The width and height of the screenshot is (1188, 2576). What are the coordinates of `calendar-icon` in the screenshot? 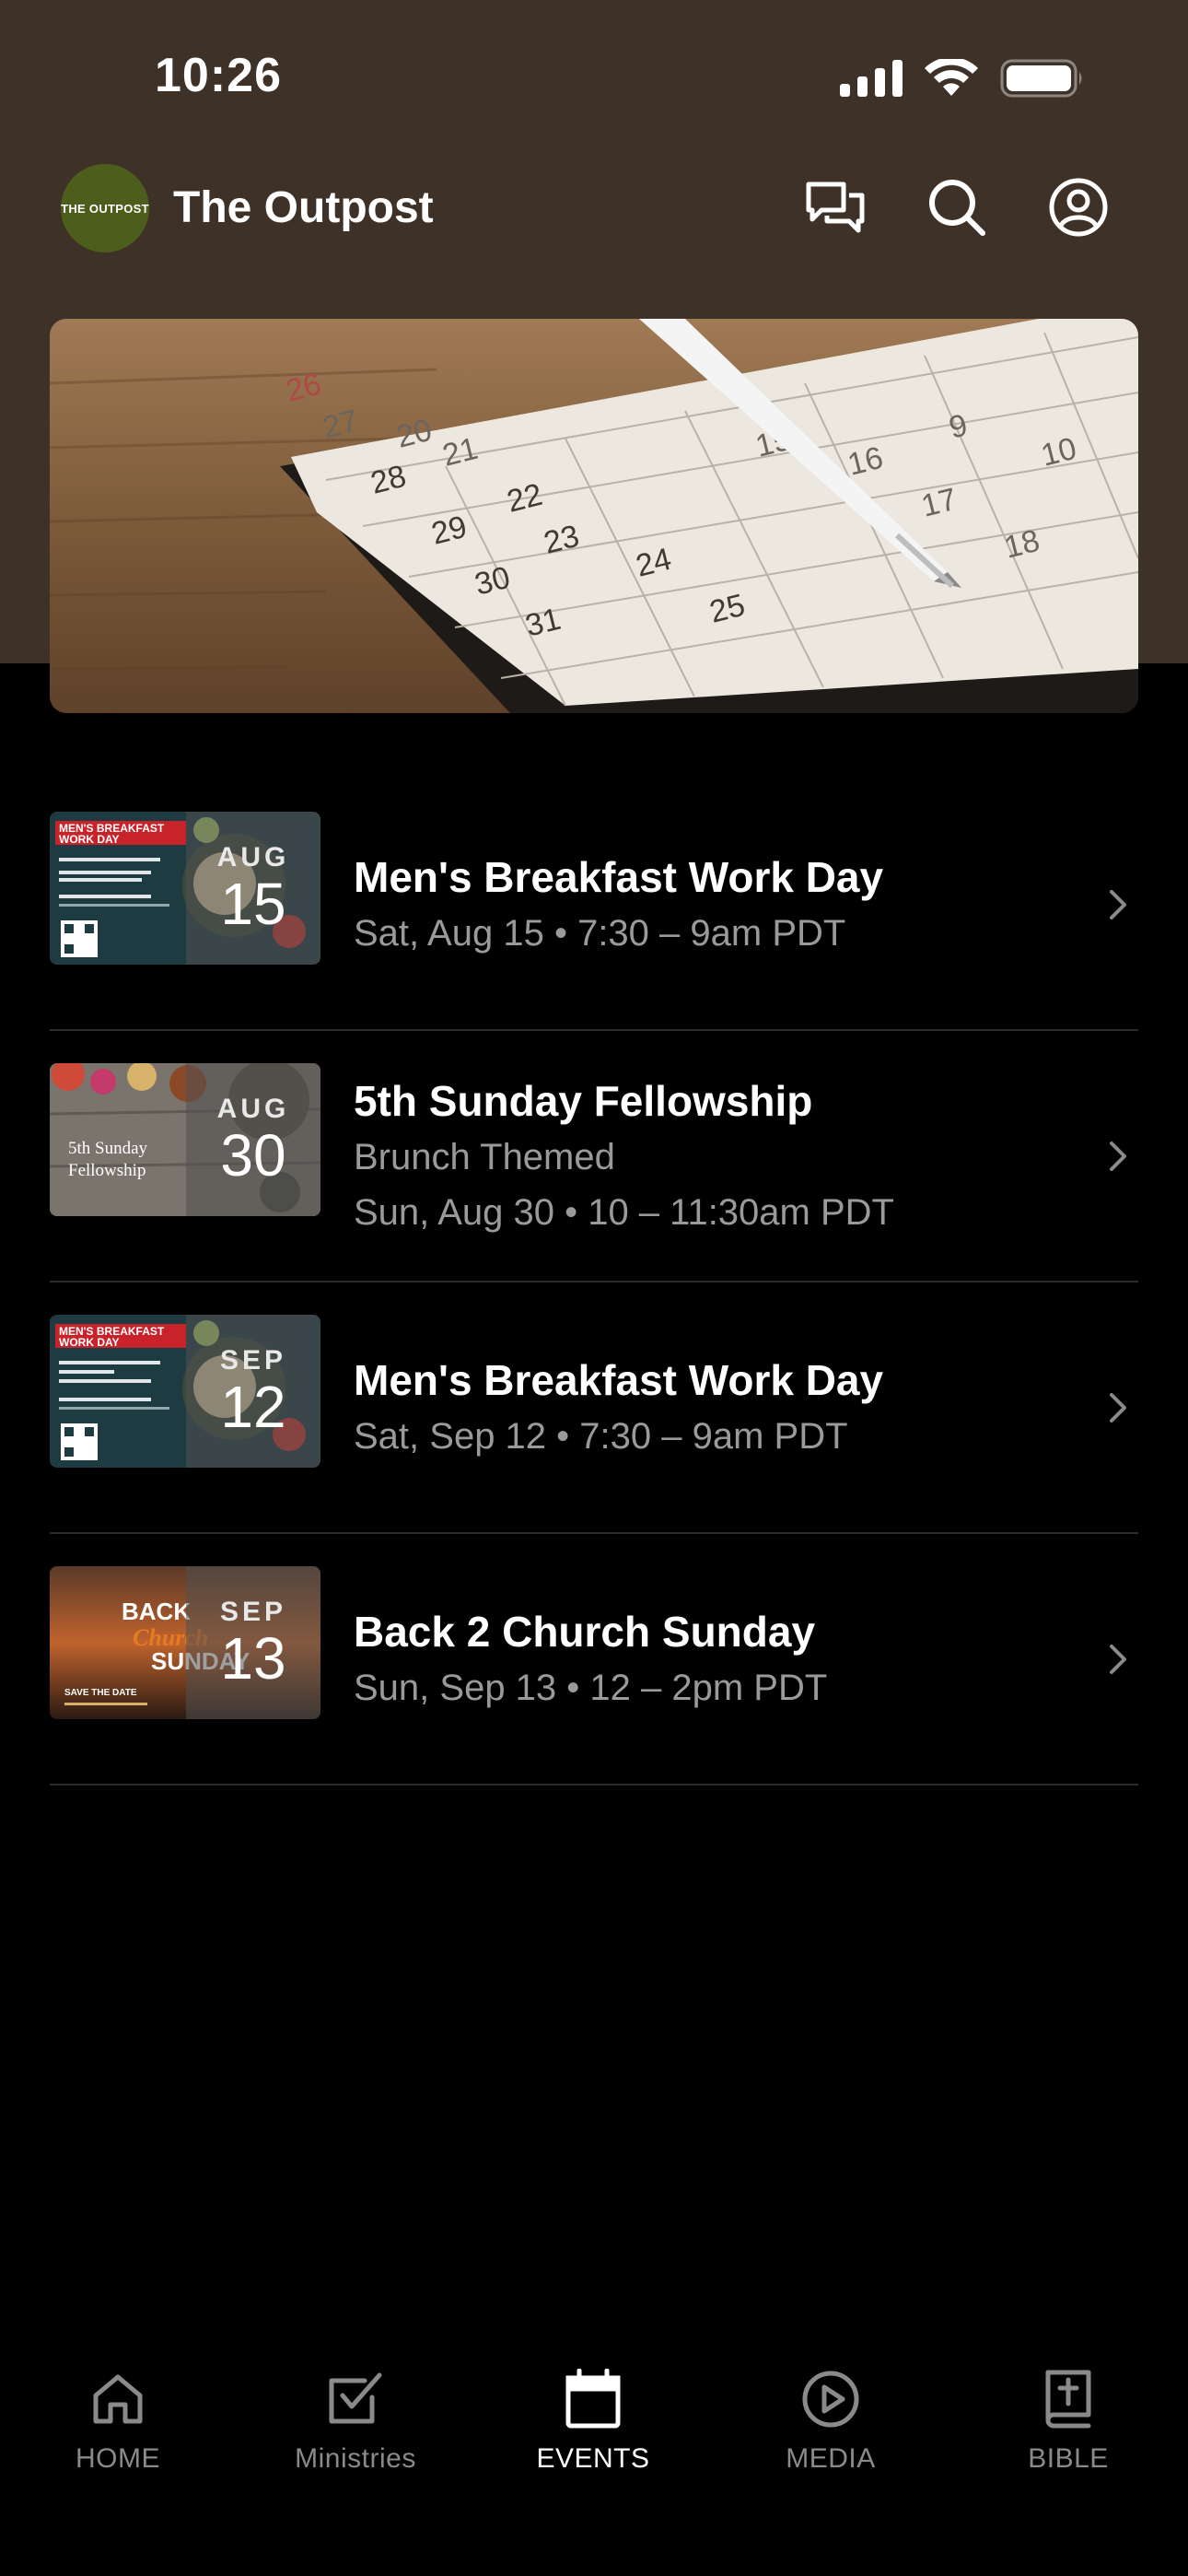 It's located at (593, 2399).